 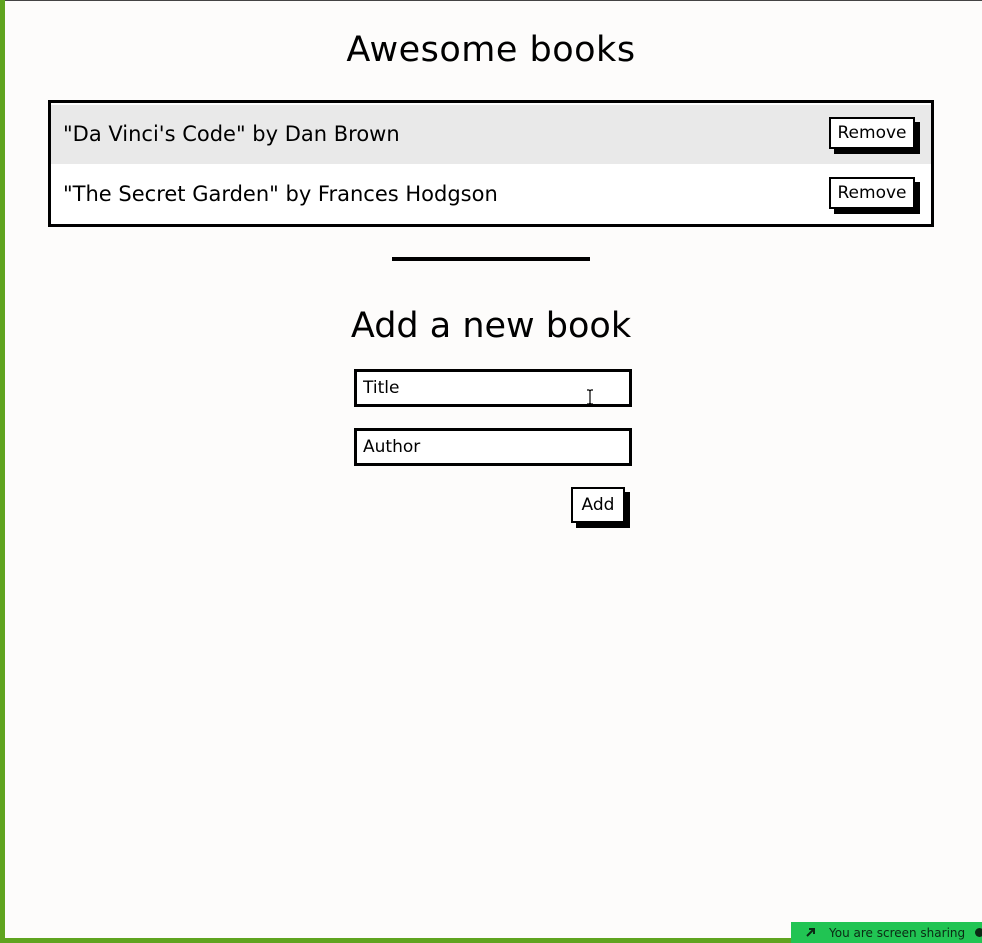 I want to click on screen-share-banner: You are screen sharing, so click(x=886, y=932).